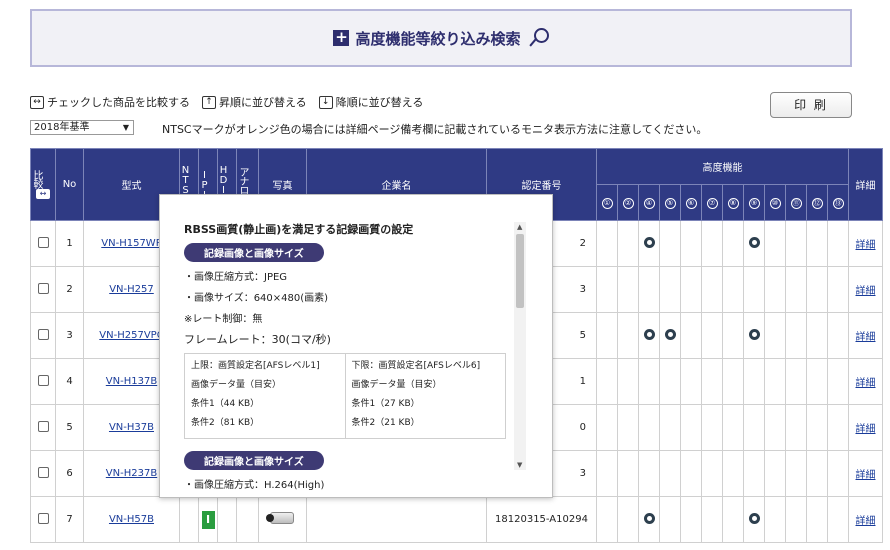 The height and width of the screenshot is (550, 890). I want to click on feature-number-label: ⑬, so click(838, 203).